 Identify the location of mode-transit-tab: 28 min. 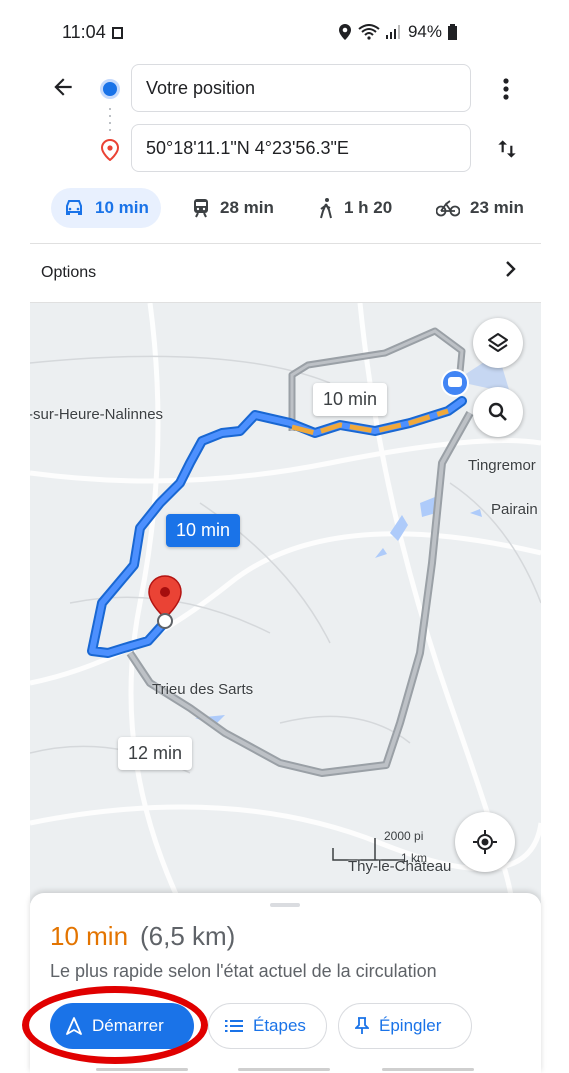
(233, 208).